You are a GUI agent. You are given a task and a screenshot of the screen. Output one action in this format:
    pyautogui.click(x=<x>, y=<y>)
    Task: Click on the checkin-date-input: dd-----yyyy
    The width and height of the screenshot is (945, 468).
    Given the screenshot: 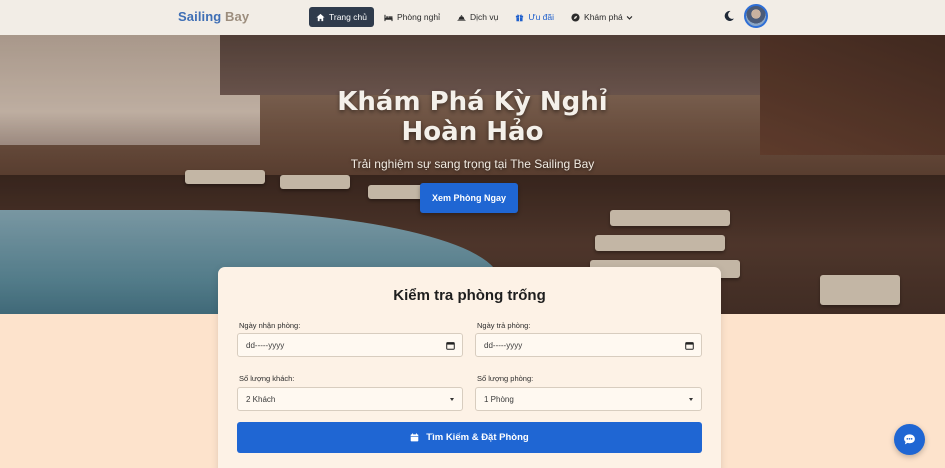 What is the action you would take?
    pyautogui.click(x=350, y=345)
    